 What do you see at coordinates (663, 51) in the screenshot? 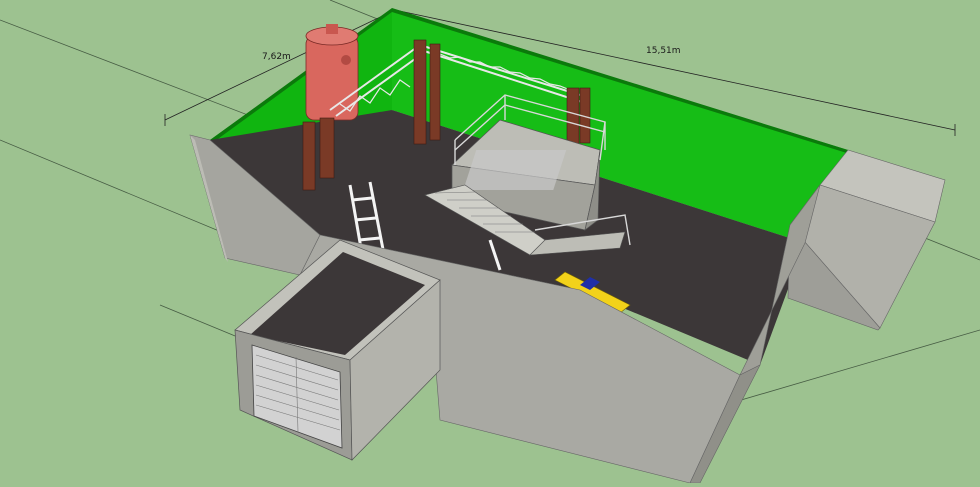
I see `dimension-length-label: 15,51m` at bounding box center [663, 51].